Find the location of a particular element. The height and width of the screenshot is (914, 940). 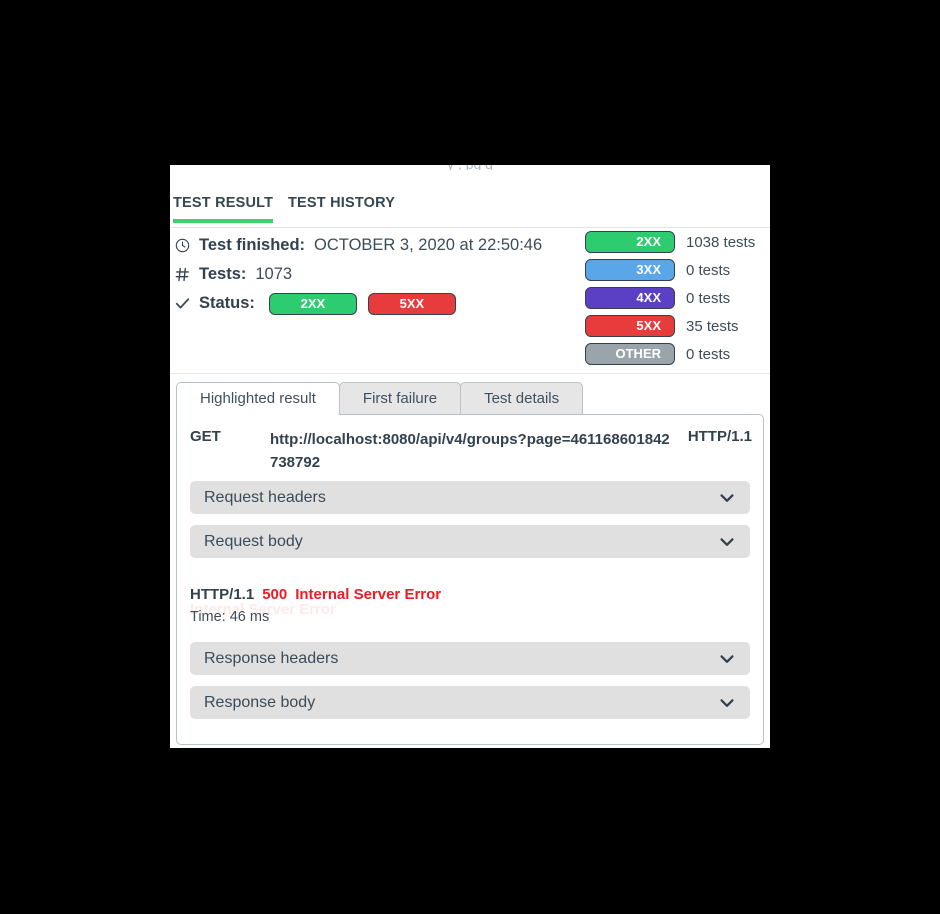

response-status-line: HTTP/1.1 500 Internal Server Error is located at coordinates (315, 594).